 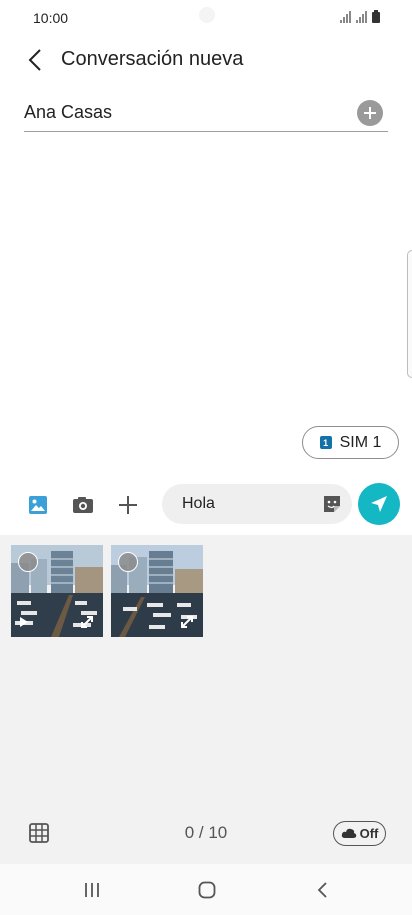 I want to click on recipient-name: Ana Casas, so click(x=68, y=112).